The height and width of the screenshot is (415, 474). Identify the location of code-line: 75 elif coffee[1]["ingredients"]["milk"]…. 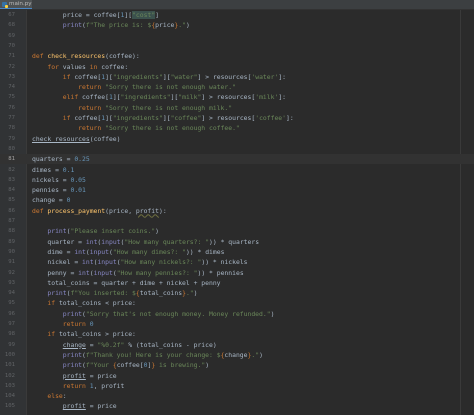
(237, 97).